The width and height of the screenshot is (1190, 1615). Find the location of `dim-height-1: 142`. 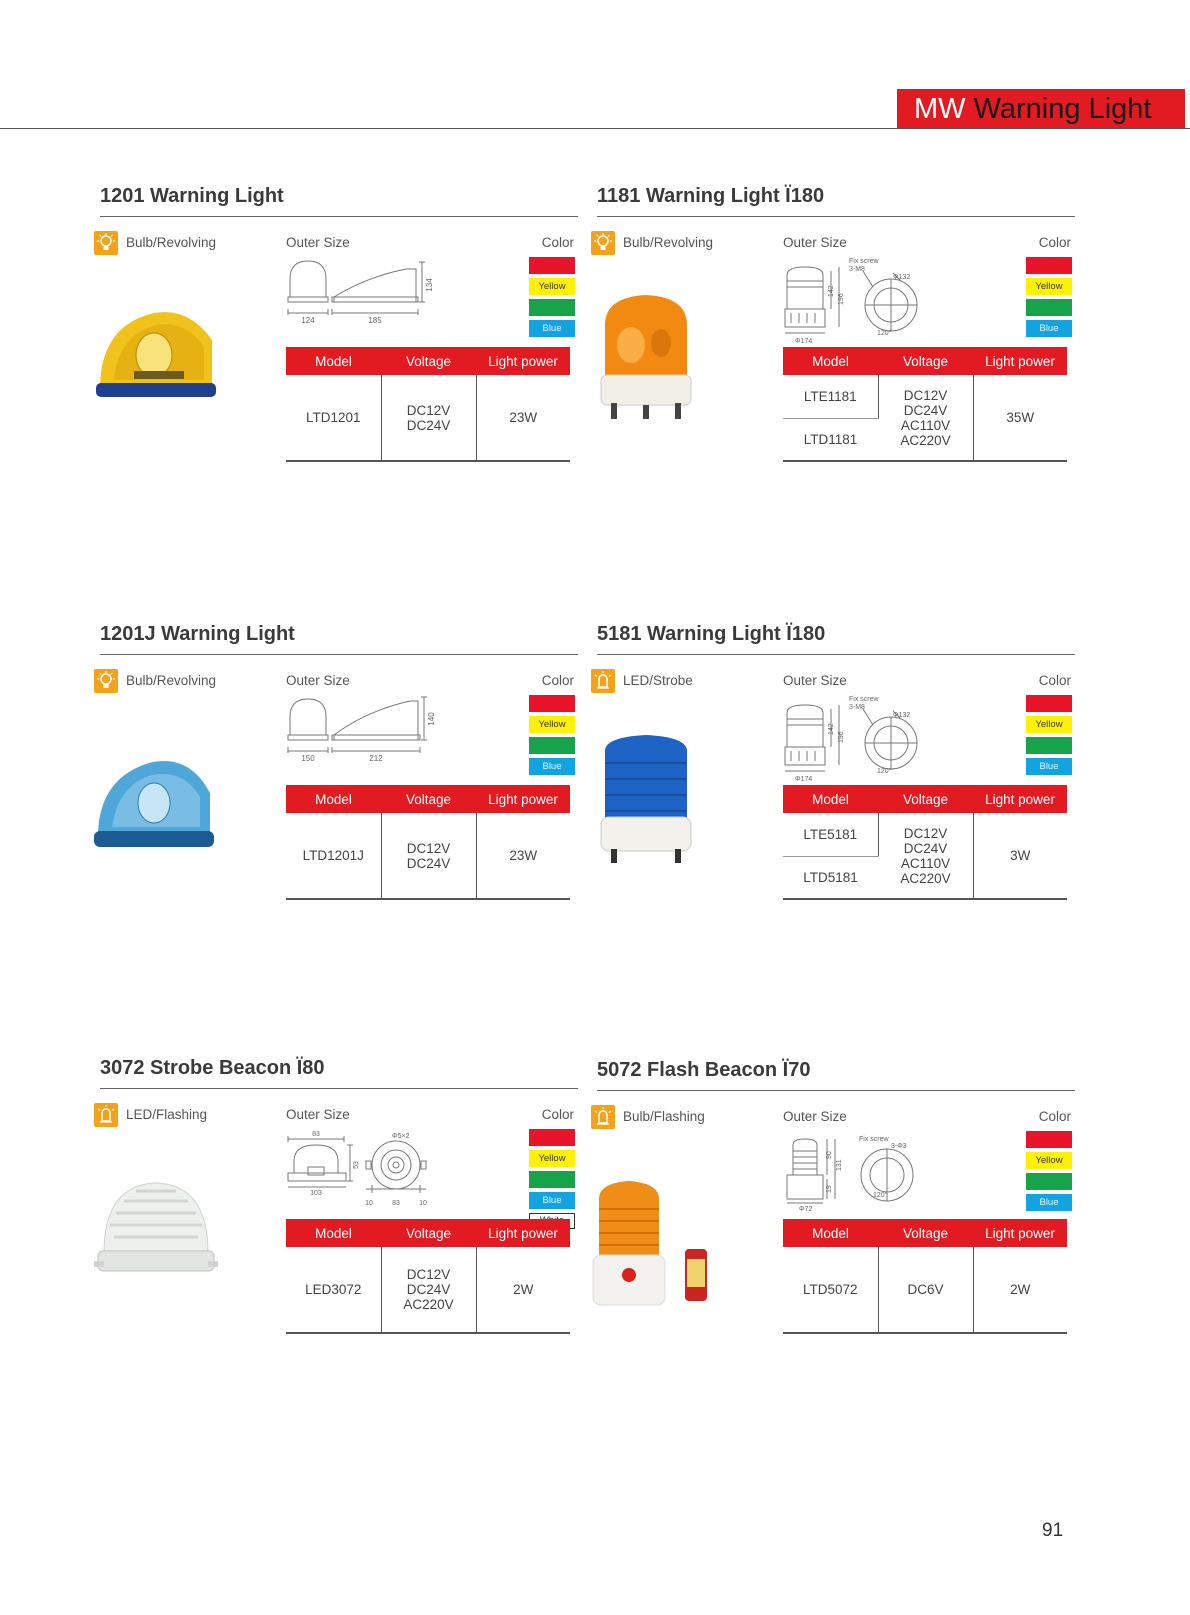

dim-height-1: 142 is located at coordinates (831, 729).